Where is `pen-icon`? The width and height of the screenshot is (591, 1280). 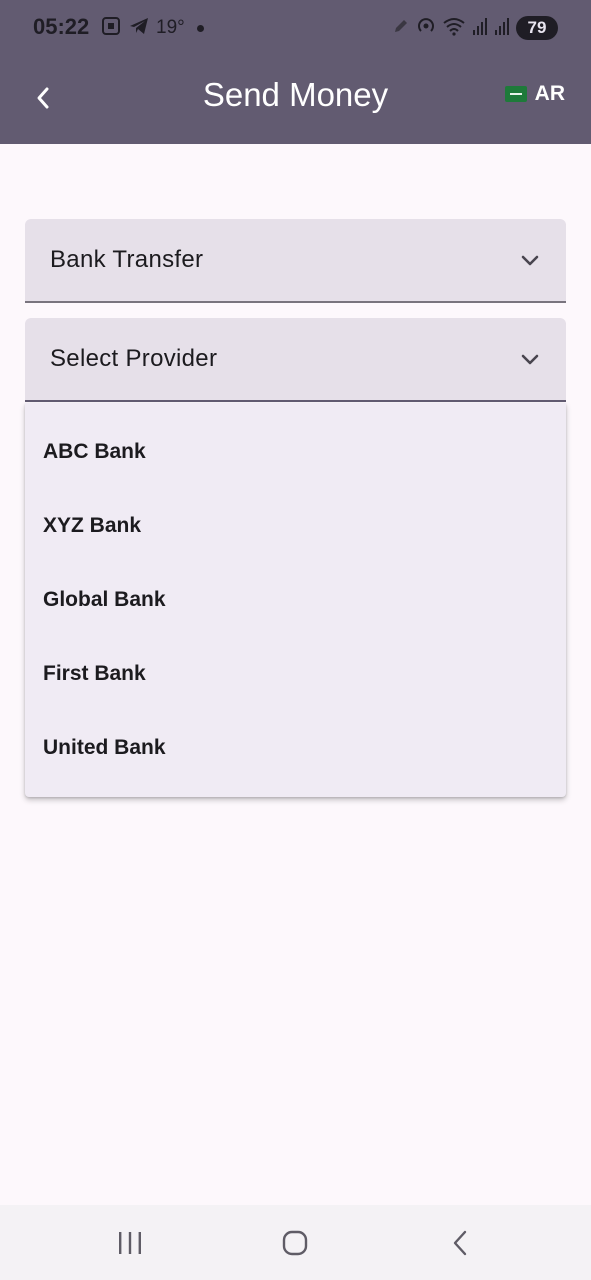 pen-icon is located at coordinates (401, 28).